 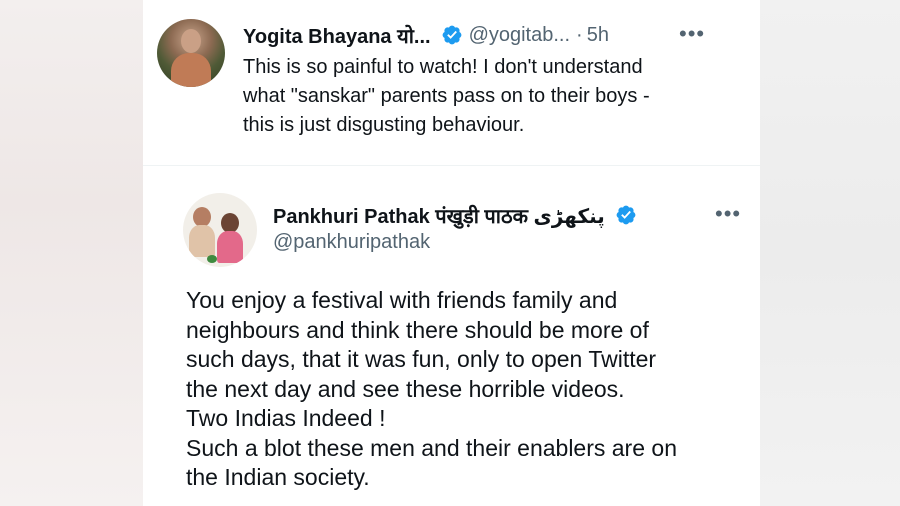 I want to click on user-handle: @pankhuripathak, so click(x=351, y=242).